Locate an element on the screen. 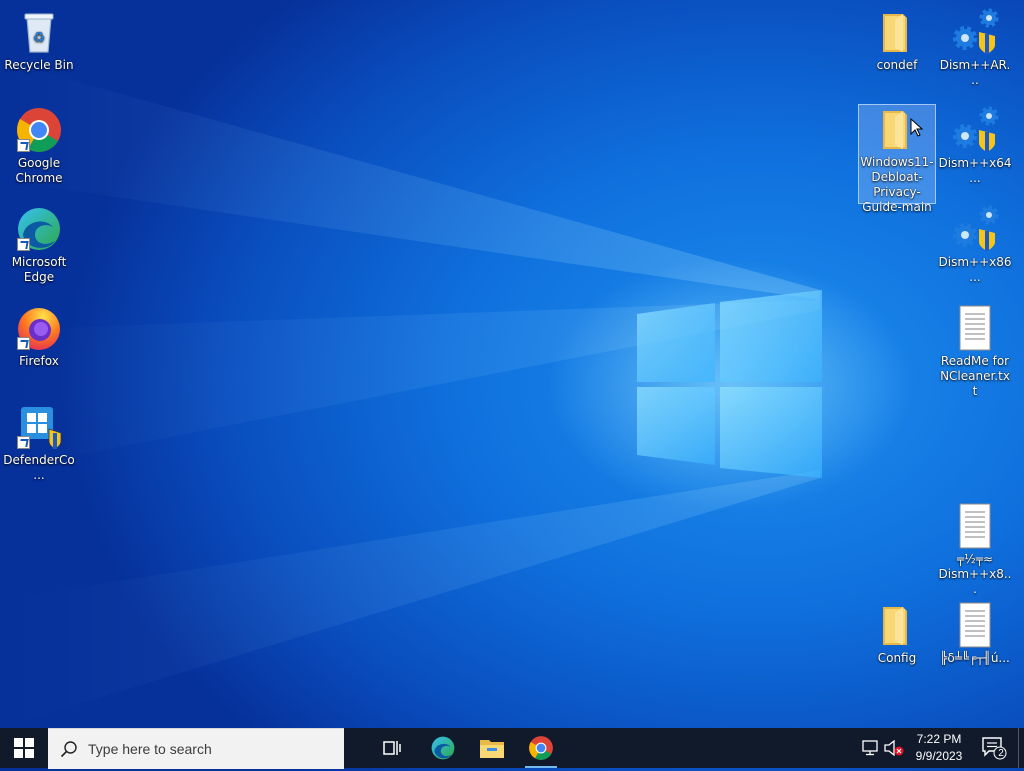 Image resolution: width=1024 pixels, height=771 pixels. desktop-icon-google-chrome: Google Chrome is located at coordinates (39, 146).